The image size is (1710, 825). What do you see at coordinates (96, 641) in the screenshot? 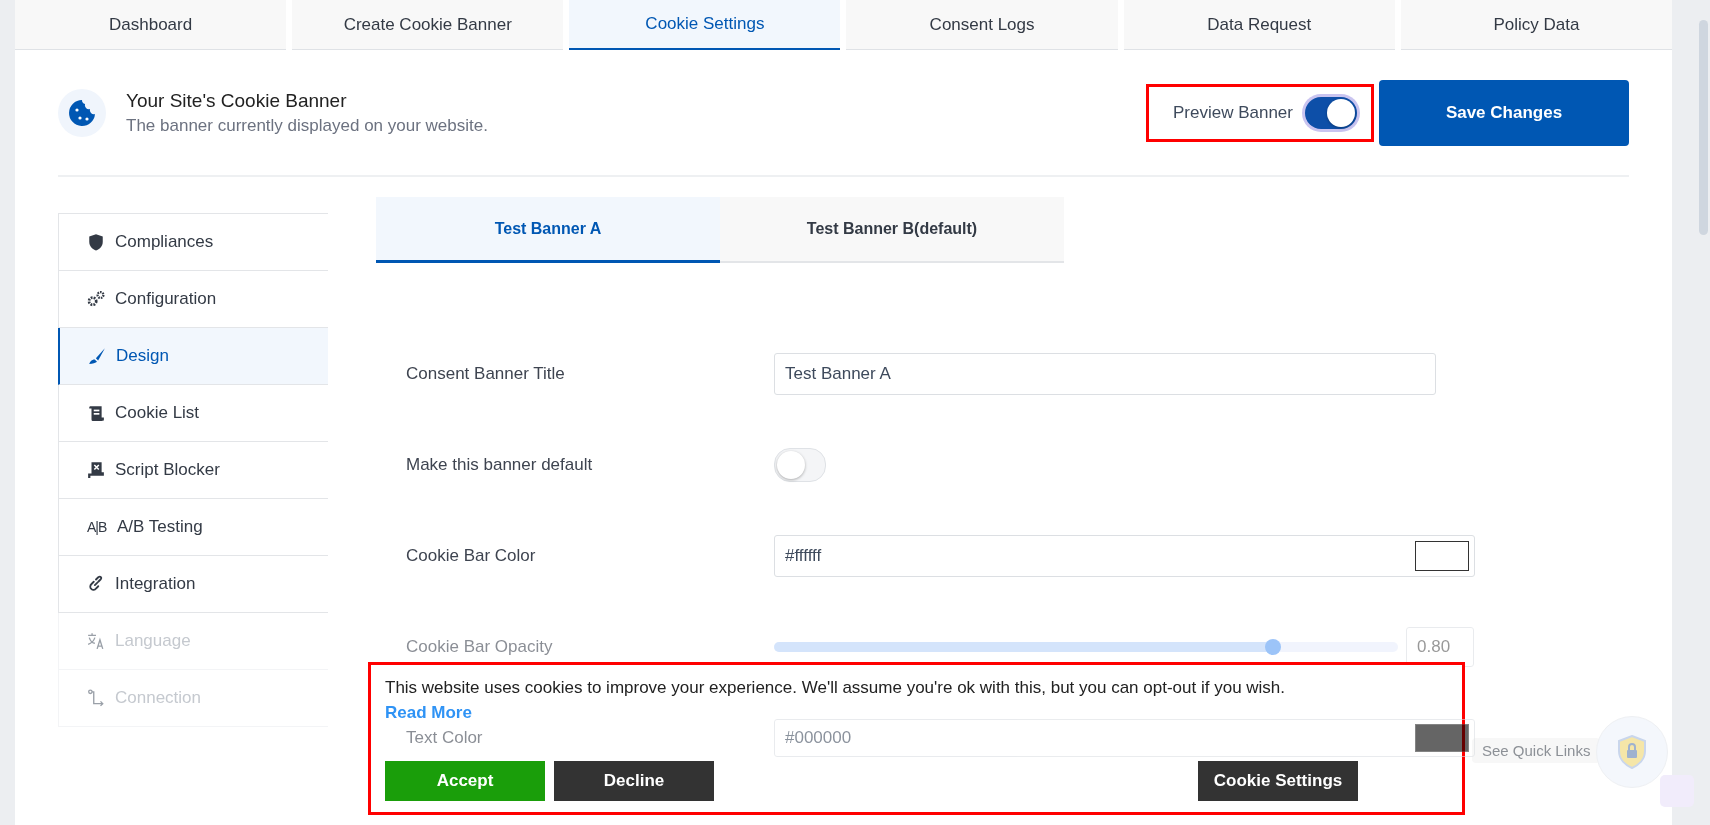
I see `translate-icon` at bounding box center [96, 641].